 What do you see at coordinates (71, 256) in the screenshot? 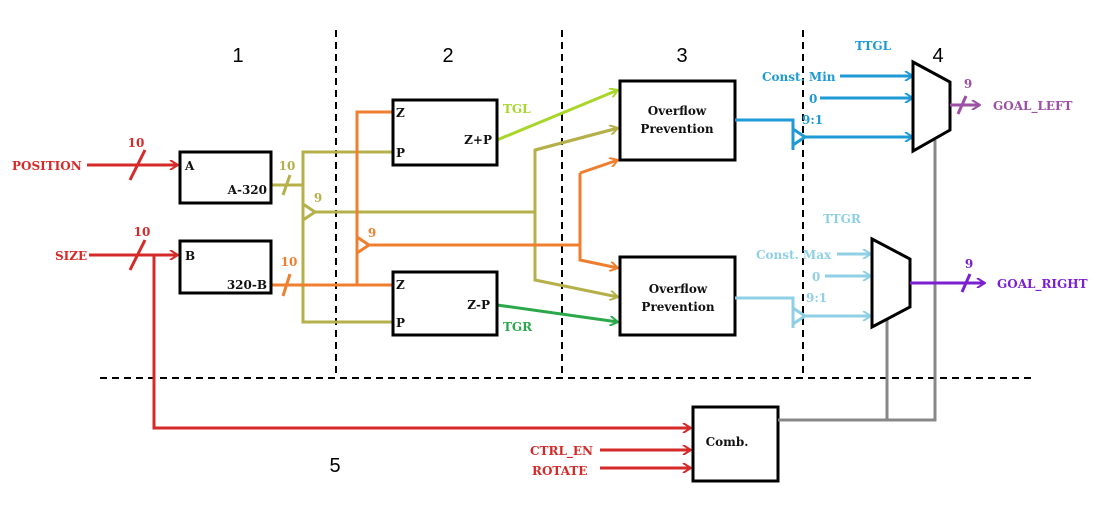
I see `size-label: SIZE` at bounding box center [71, 256].